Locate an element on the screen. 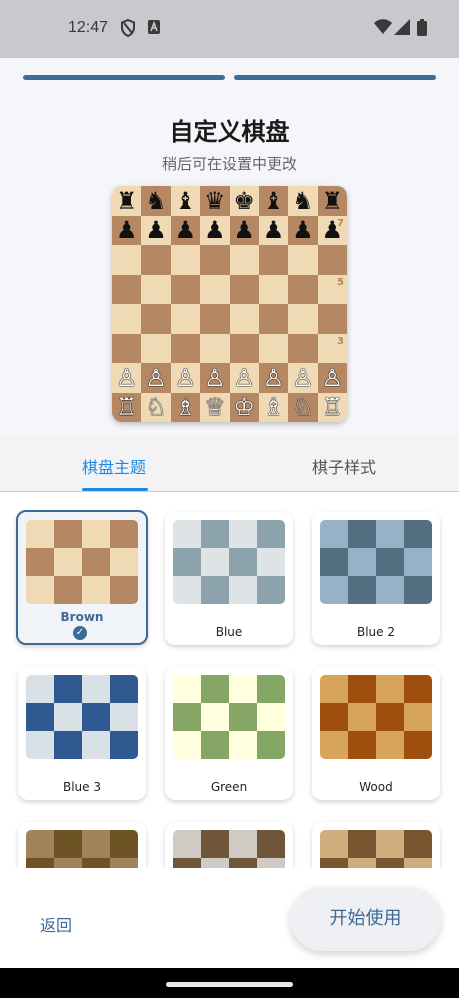  board-square: ♔ is located at coordinates (244, 407).